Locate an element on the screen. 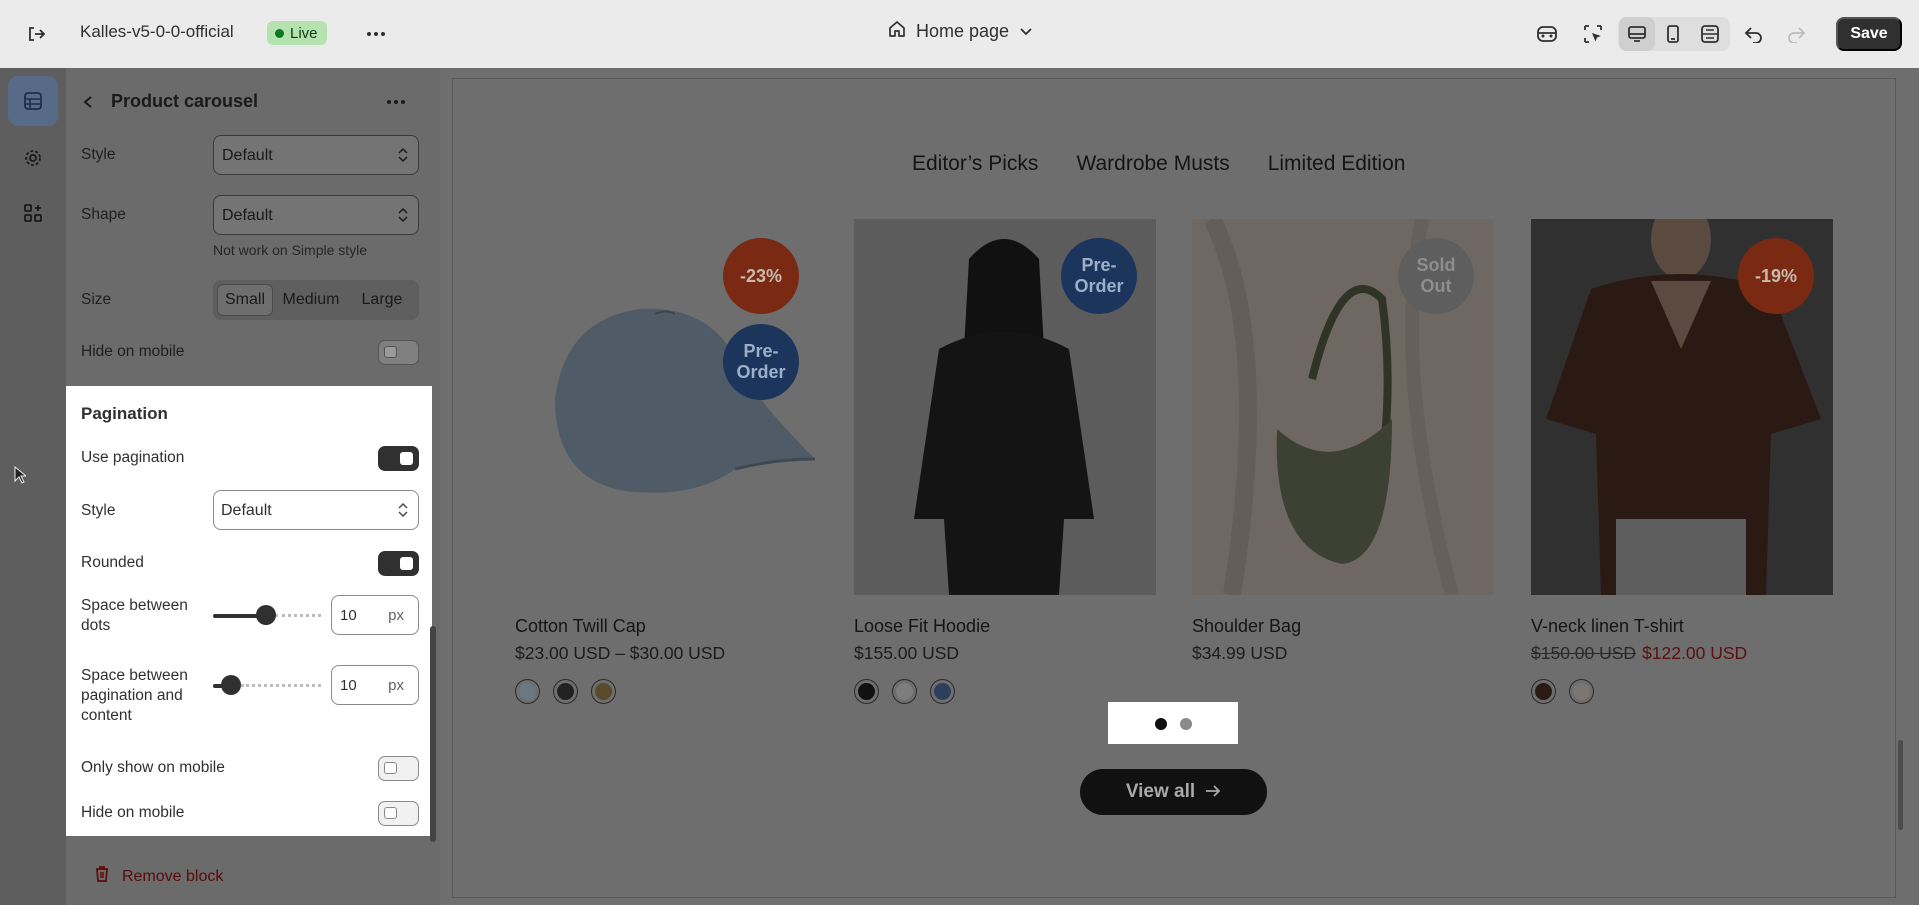  product-image: Sold Out is located at coordinates (1343, 407).